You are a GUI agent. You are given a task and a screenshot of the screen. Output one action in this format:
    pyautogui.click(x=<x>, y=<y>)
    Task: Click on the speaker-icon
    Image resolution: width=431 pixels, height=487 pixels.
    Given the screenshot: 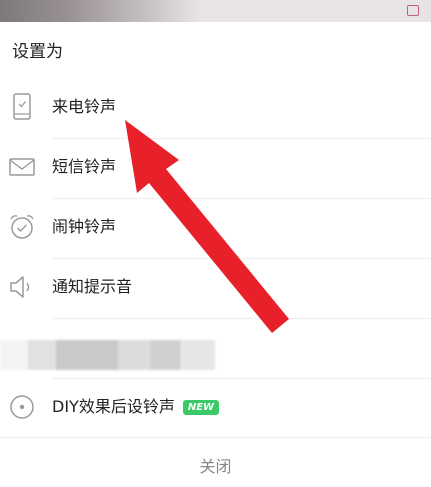 What is the action you would take?
    pyautogui.click(x=22, y=287)
    